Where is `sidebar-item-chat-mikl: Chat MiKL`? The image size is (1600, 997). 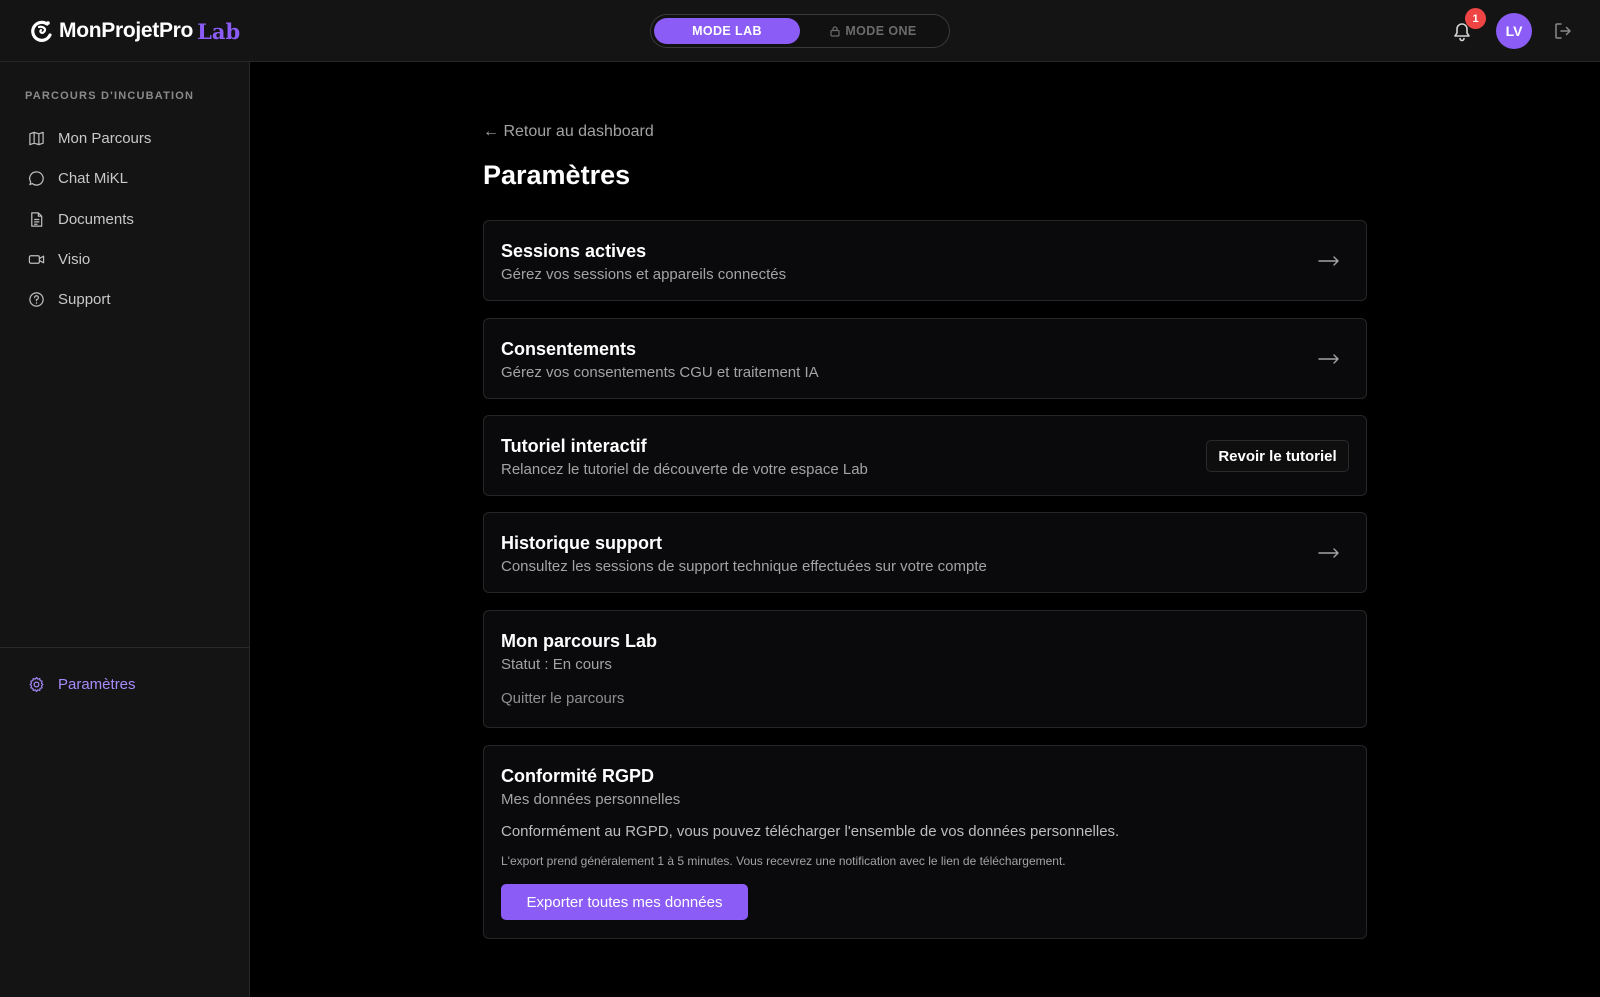 sidebar-item-chat-mikl: Chat MiKL is located at coordinates (78, 178).